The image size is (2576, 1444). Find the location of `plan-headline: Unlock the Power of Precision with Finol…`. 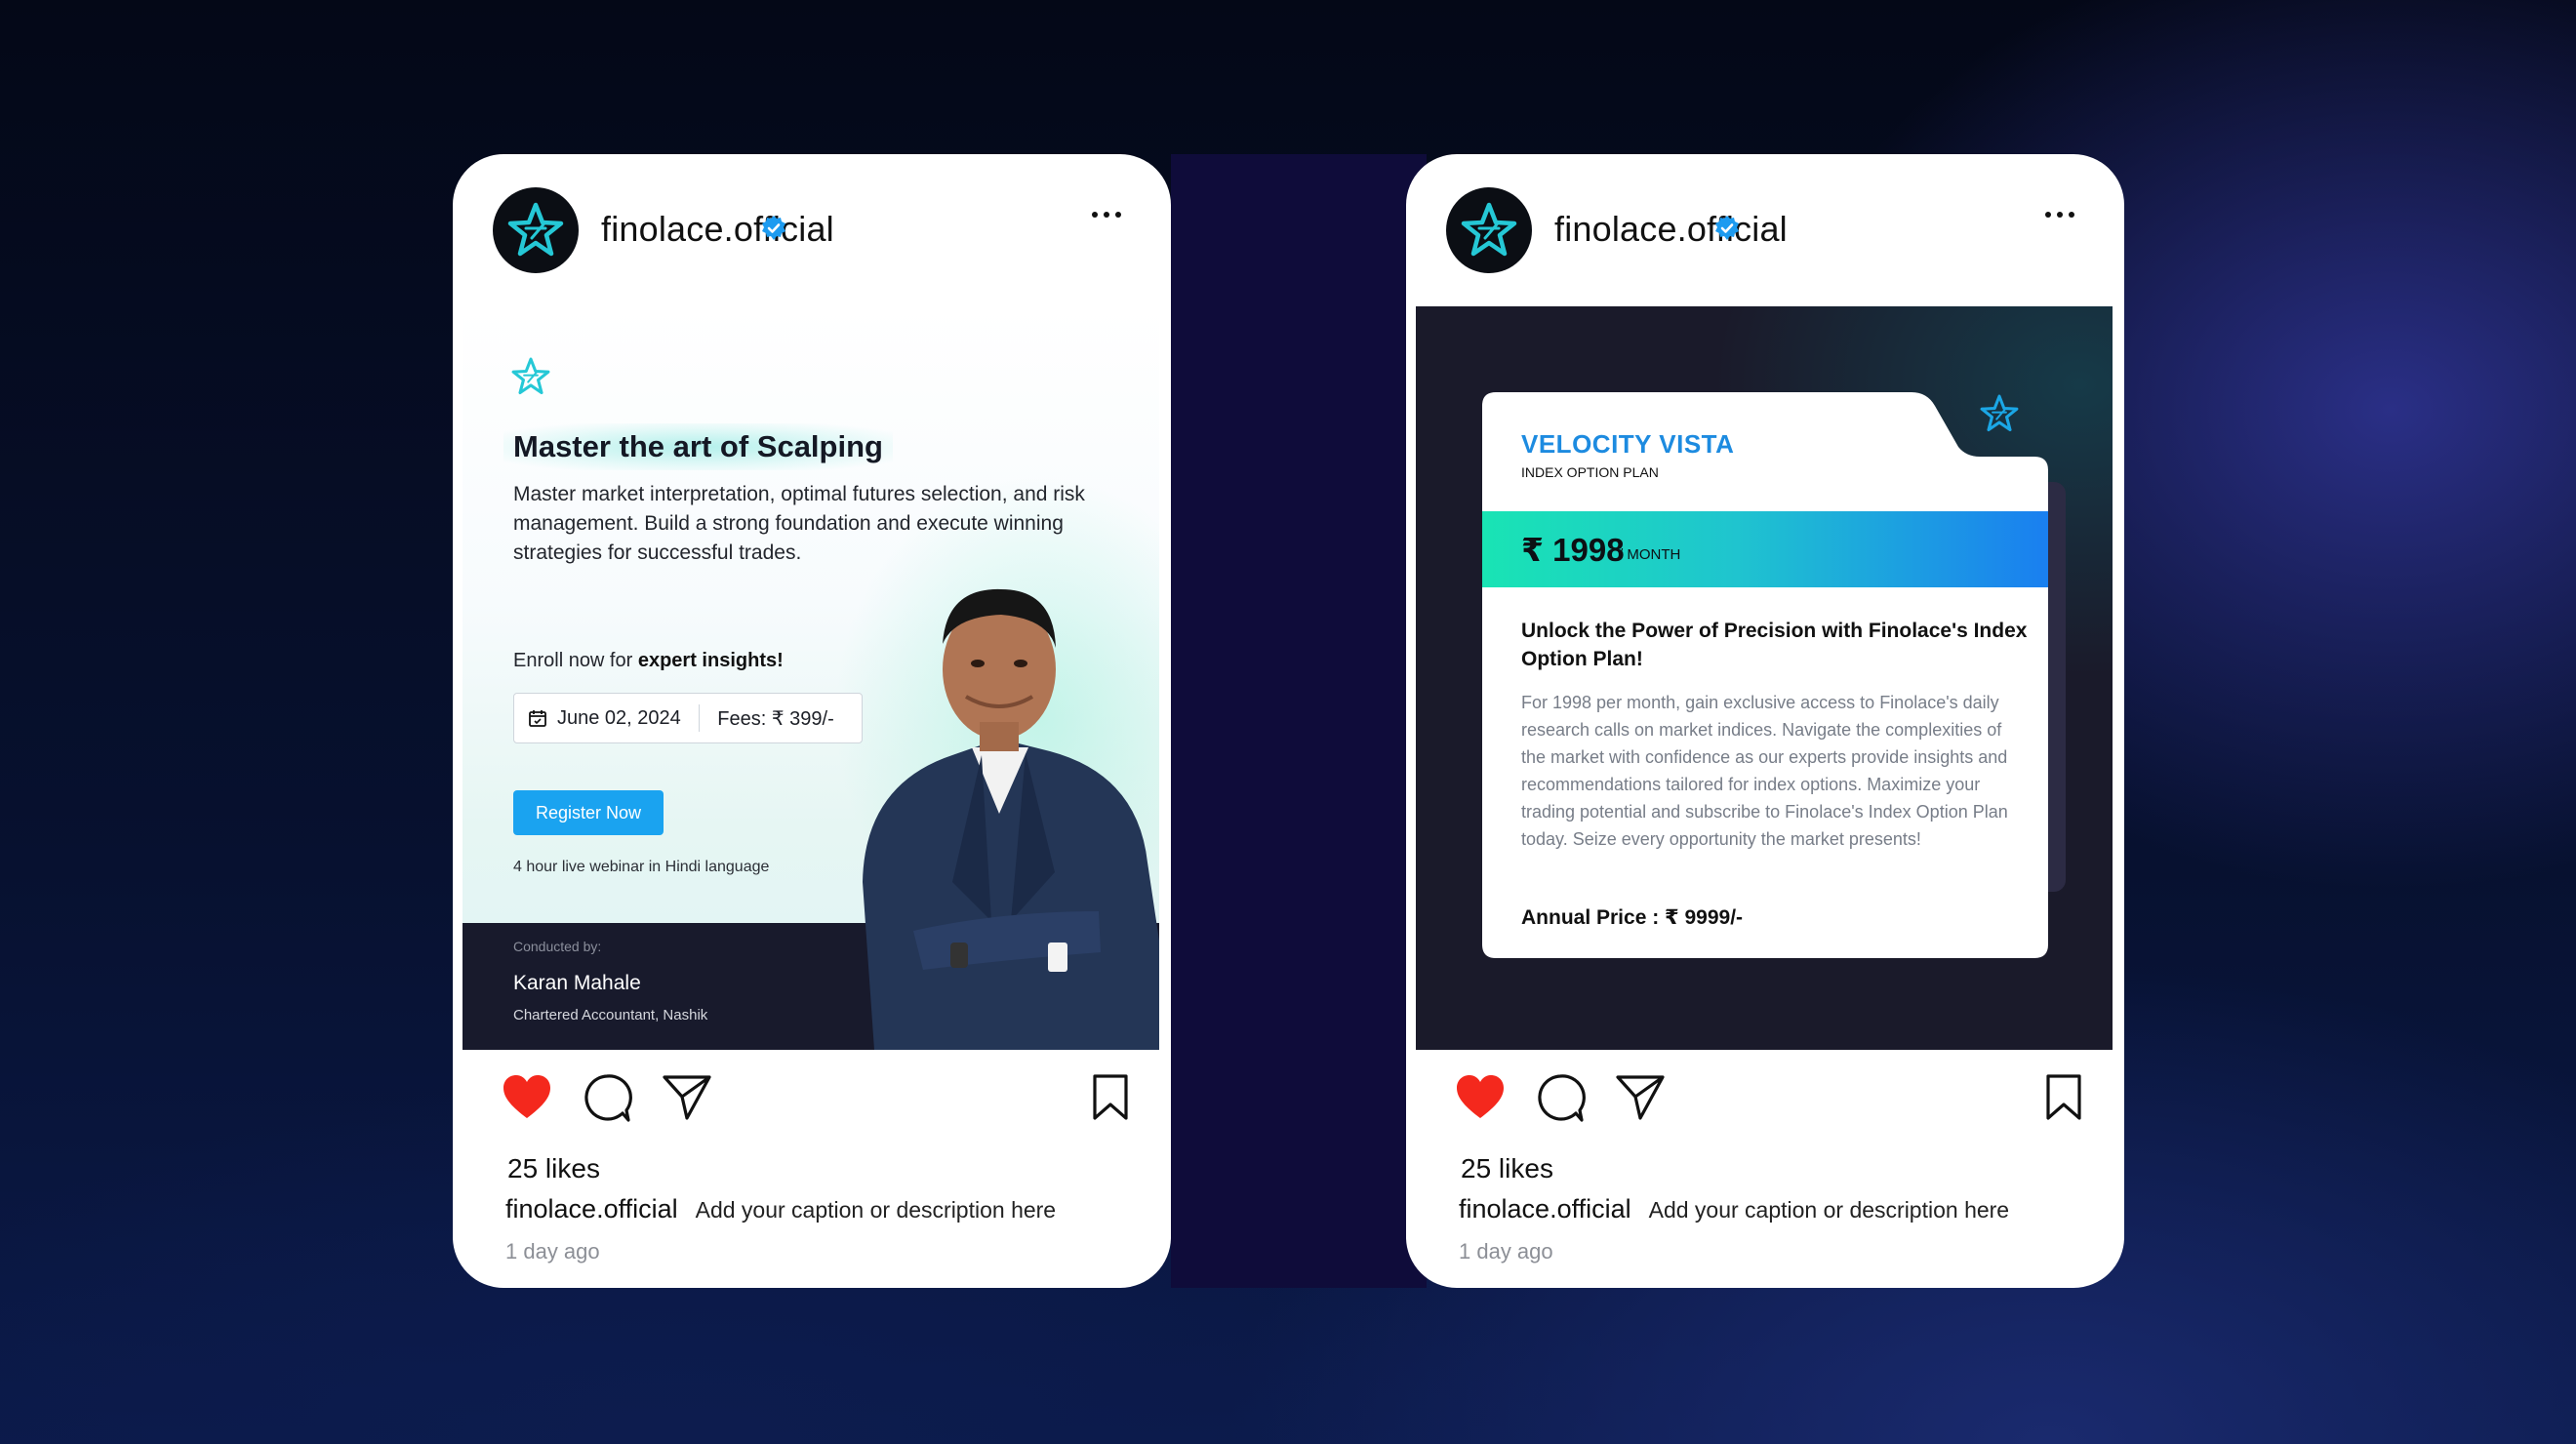

plan-headline: Unlock the Power of Precision with Finol… is located at coordinates (1774, 645).